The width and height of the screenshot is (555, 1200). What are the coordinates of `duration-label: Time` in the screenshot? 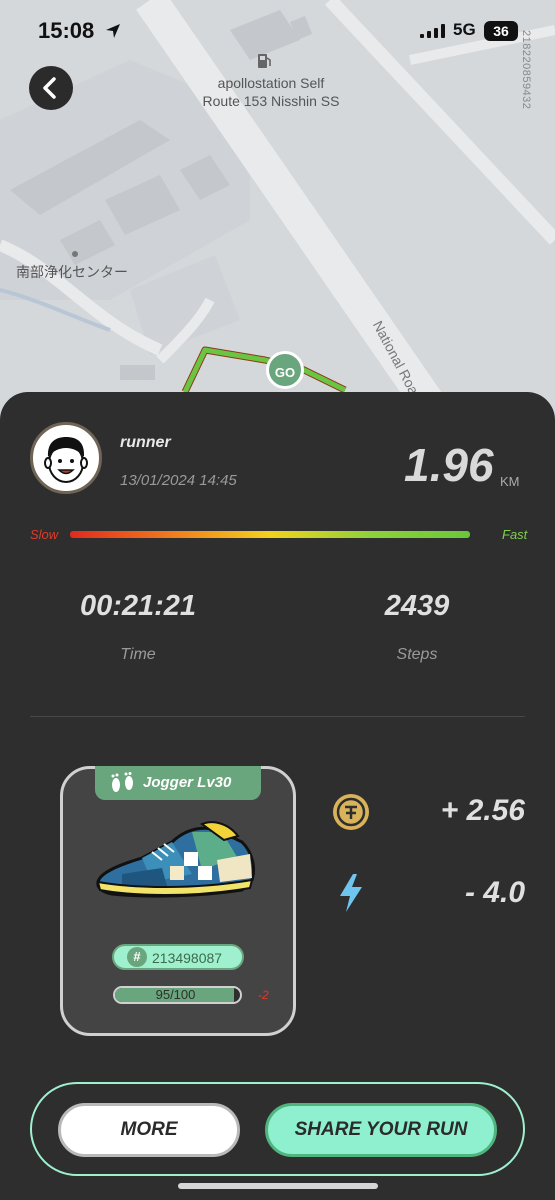 It's located at (138, 654).